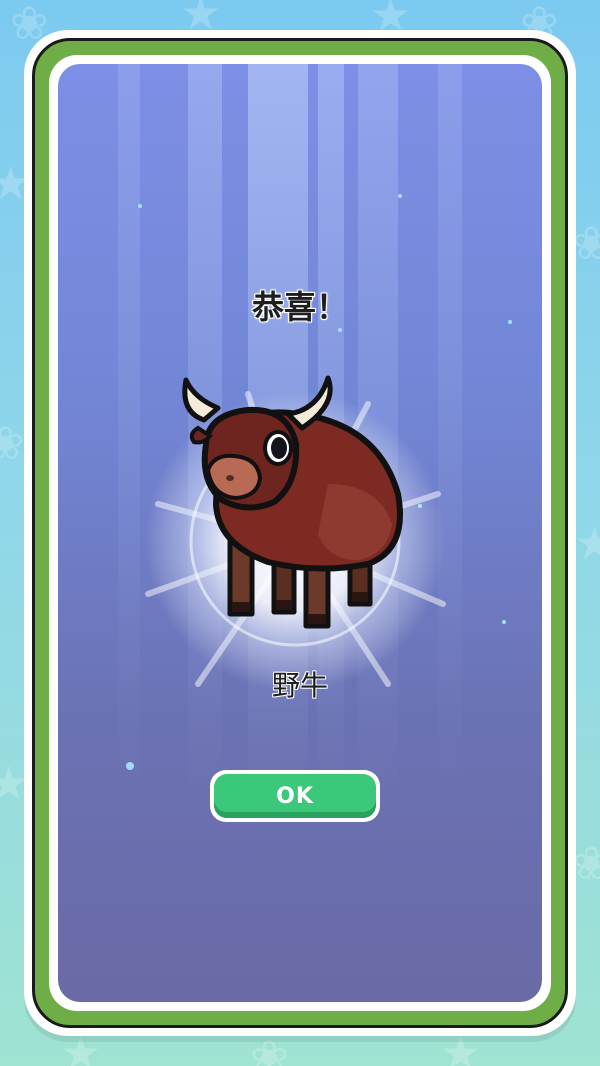  I want to click on bison-icon, so click(292, 502).